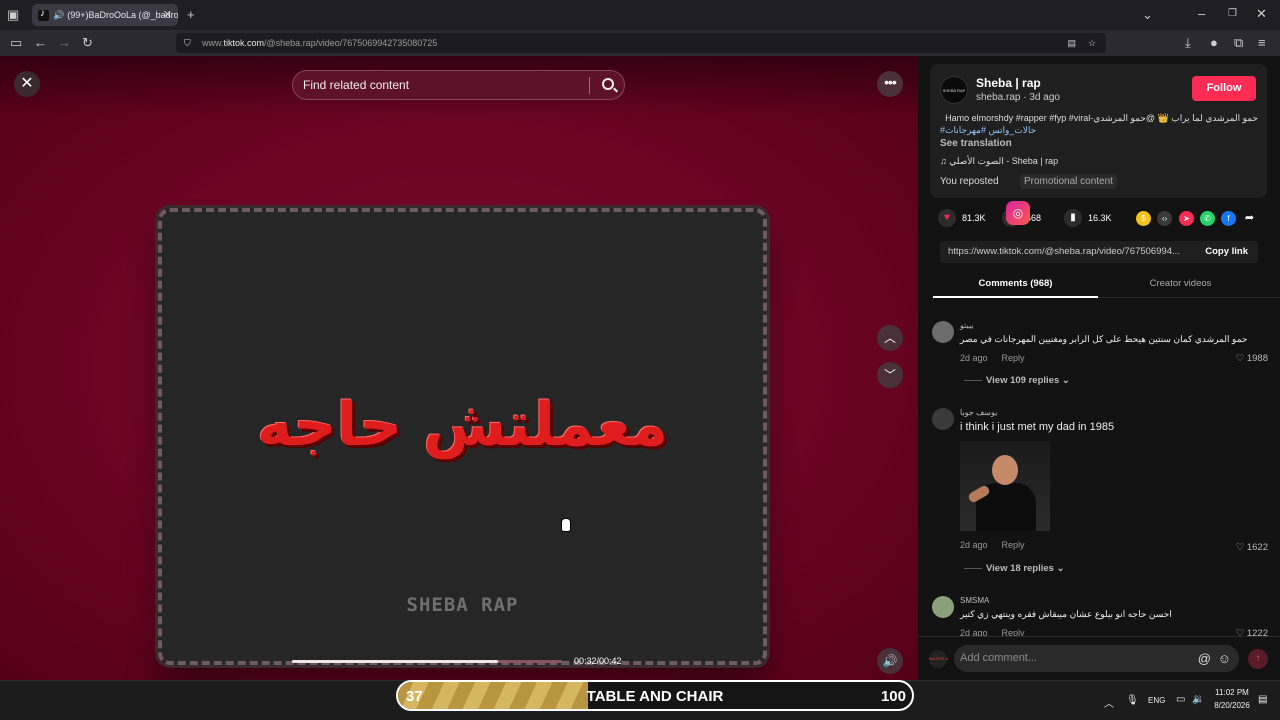 This screenshot has height=720, width=1280. Describe the element at coordinates (1180, 699) in the screenshot. I see `network-icon: ▭` at that location.